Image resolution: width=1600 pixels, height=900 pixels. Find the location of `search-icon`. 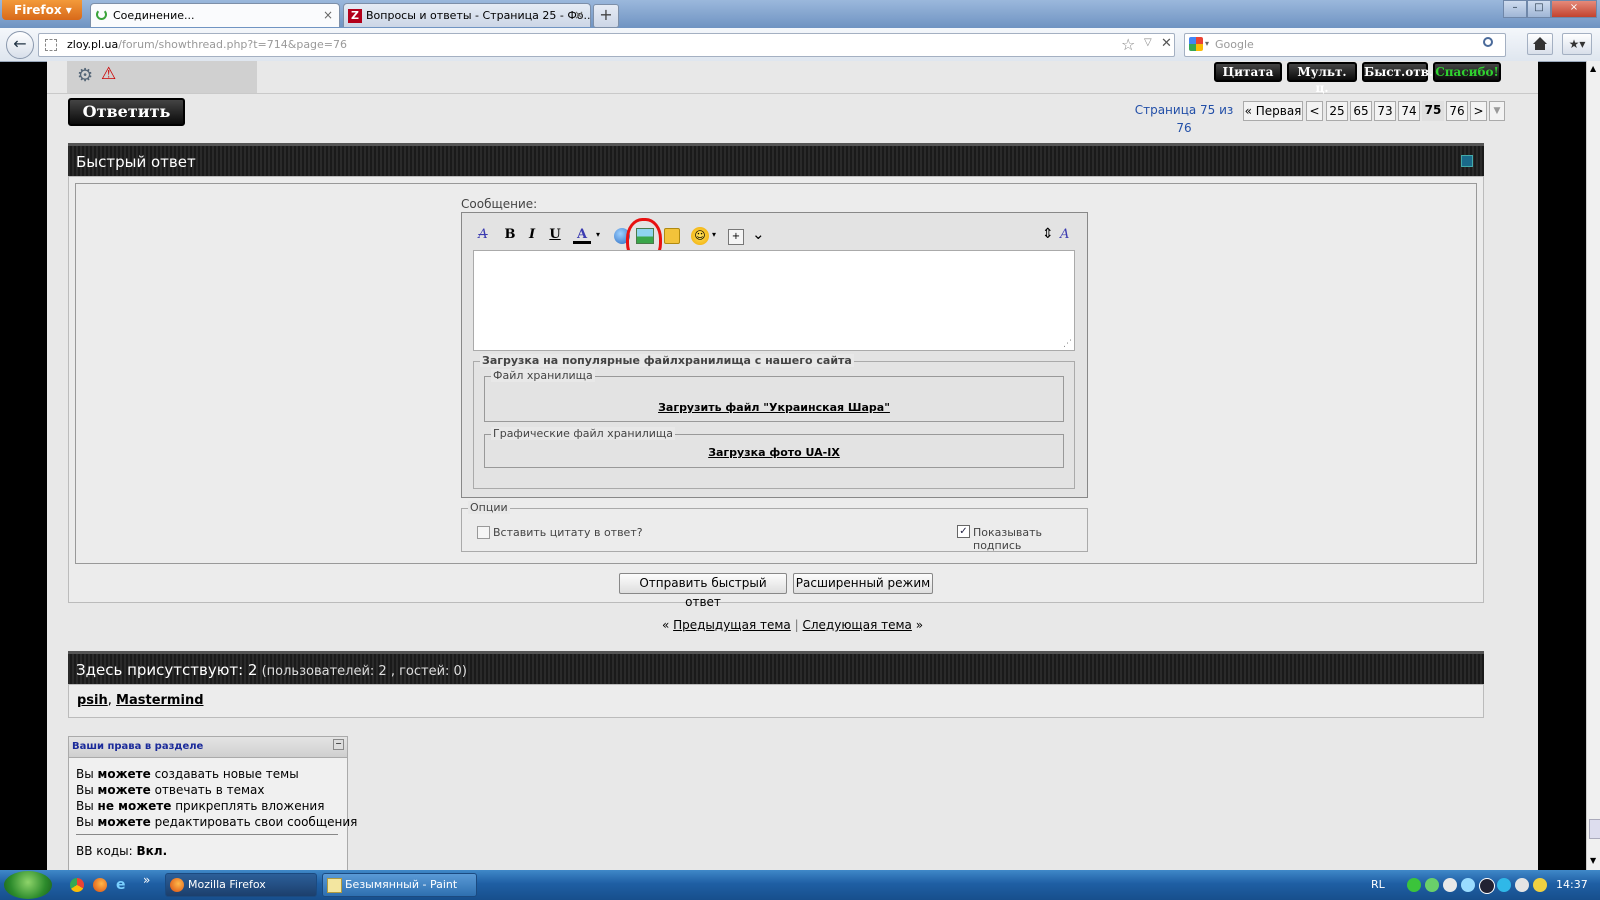

search-icon is located at coordinates (1488, 42).